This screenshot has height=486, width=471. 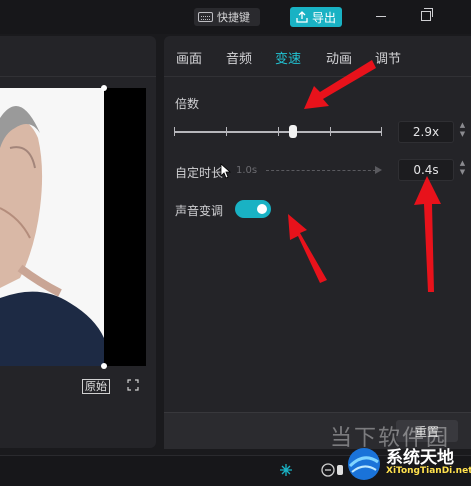 I want to click on minimize-icon, so click(x=381, y=16).